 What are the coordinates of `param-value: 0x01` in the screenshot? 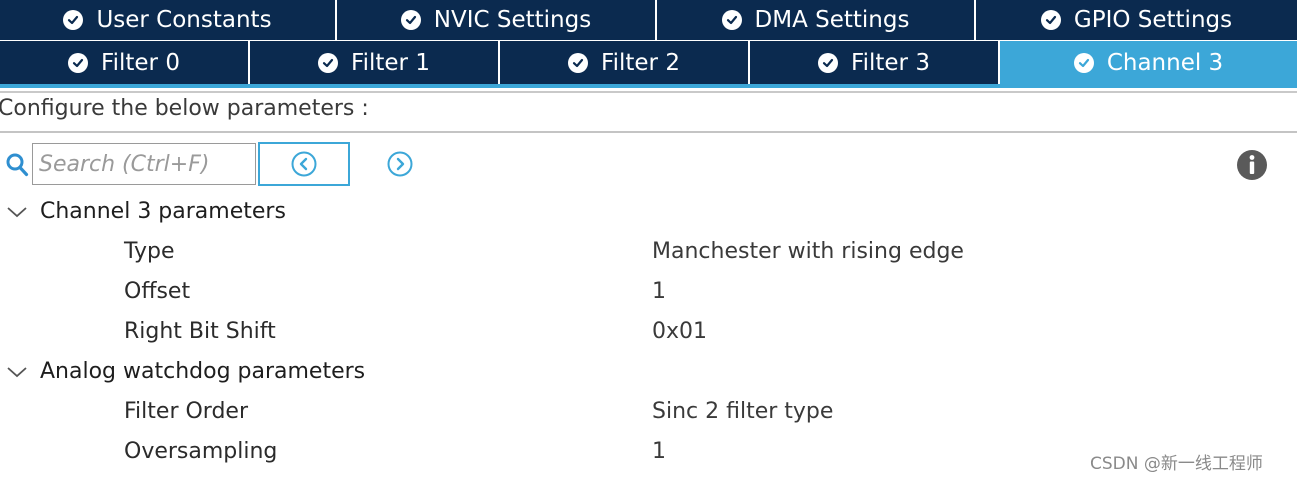 It's located at (679, 331).